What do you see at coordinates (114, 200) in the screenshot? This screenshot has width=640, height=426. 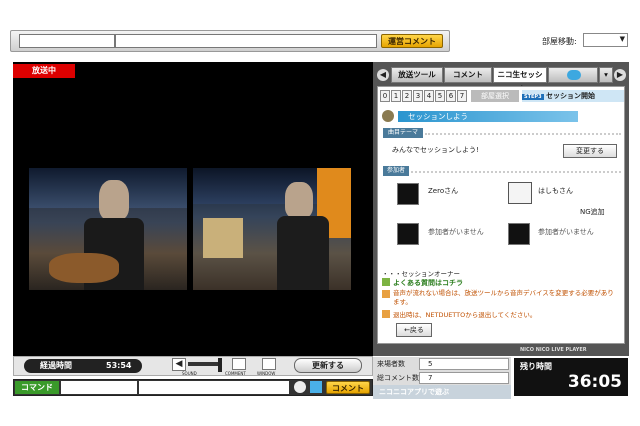 I see `horse-mask` at bounding box center [114, 200].